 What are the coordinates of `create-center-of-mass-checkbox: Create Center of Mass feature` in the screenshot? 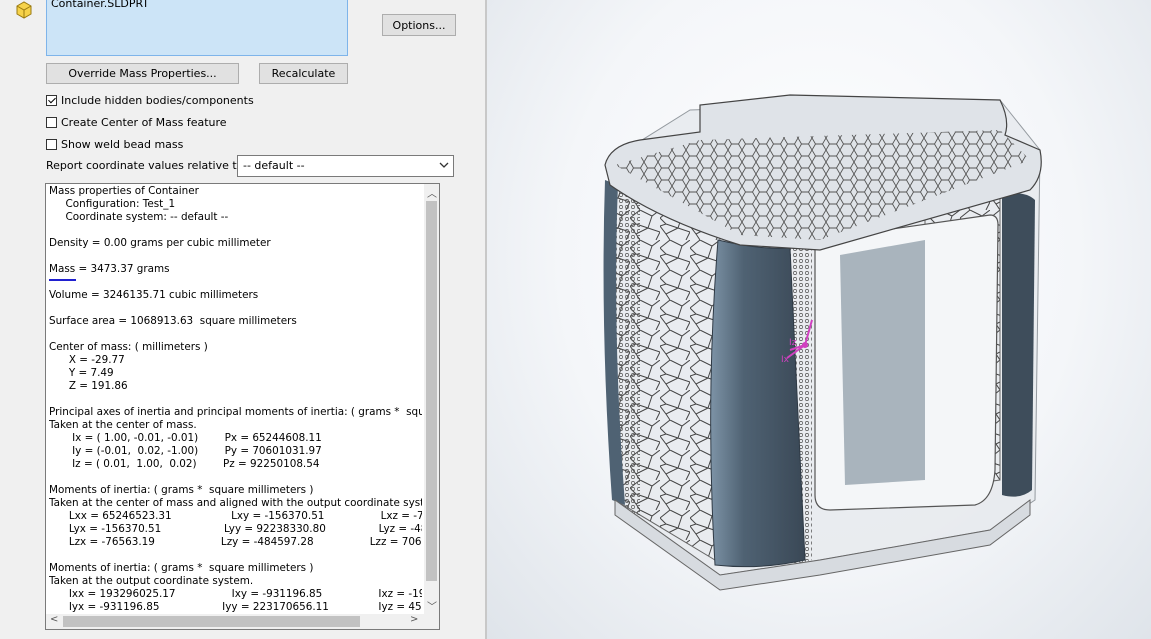 It's located at (136, 122).